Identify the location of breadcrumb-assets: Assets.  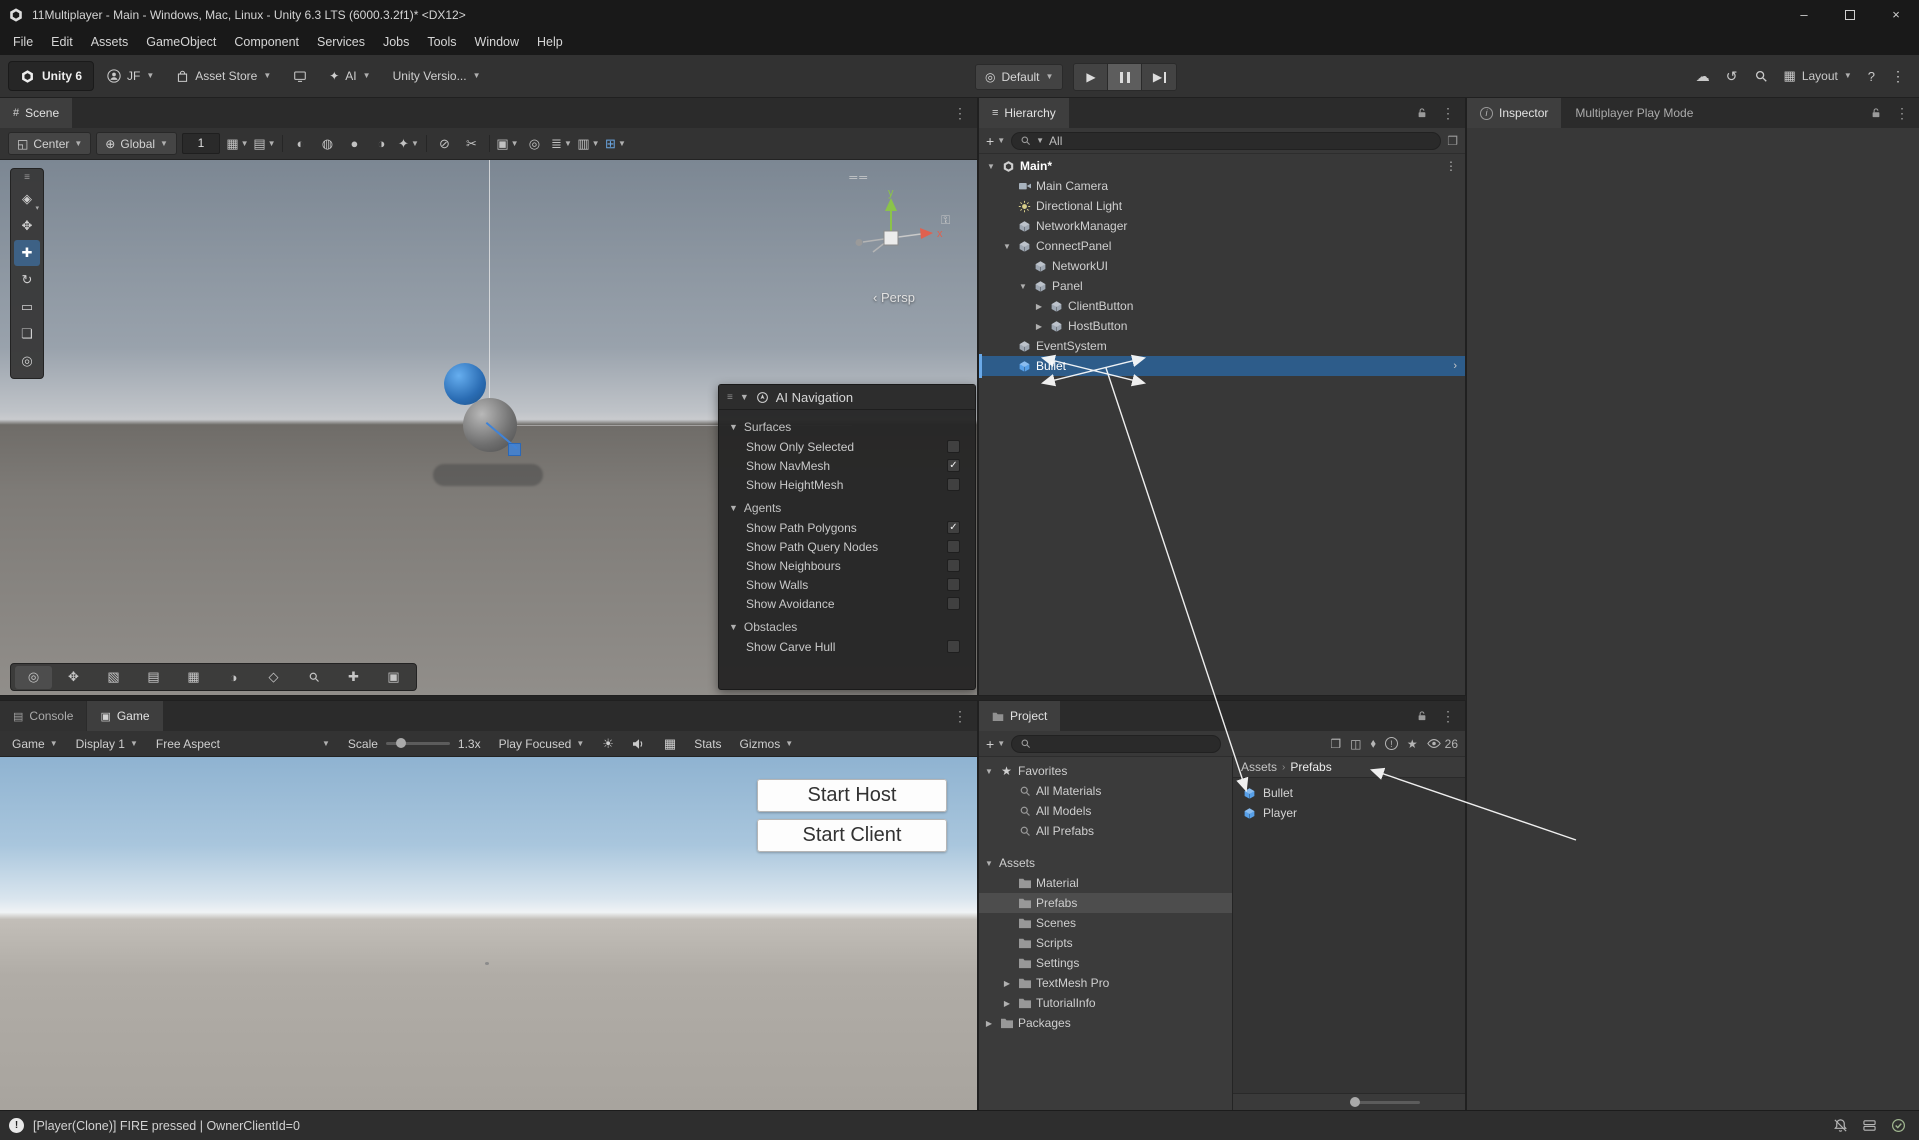
(1259, 767).